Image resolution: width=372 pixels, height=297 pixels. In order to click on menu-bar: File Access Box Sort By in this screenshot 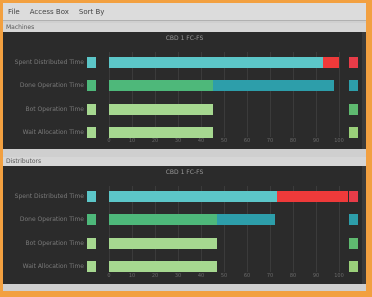, I will do `click(184, 12)`.